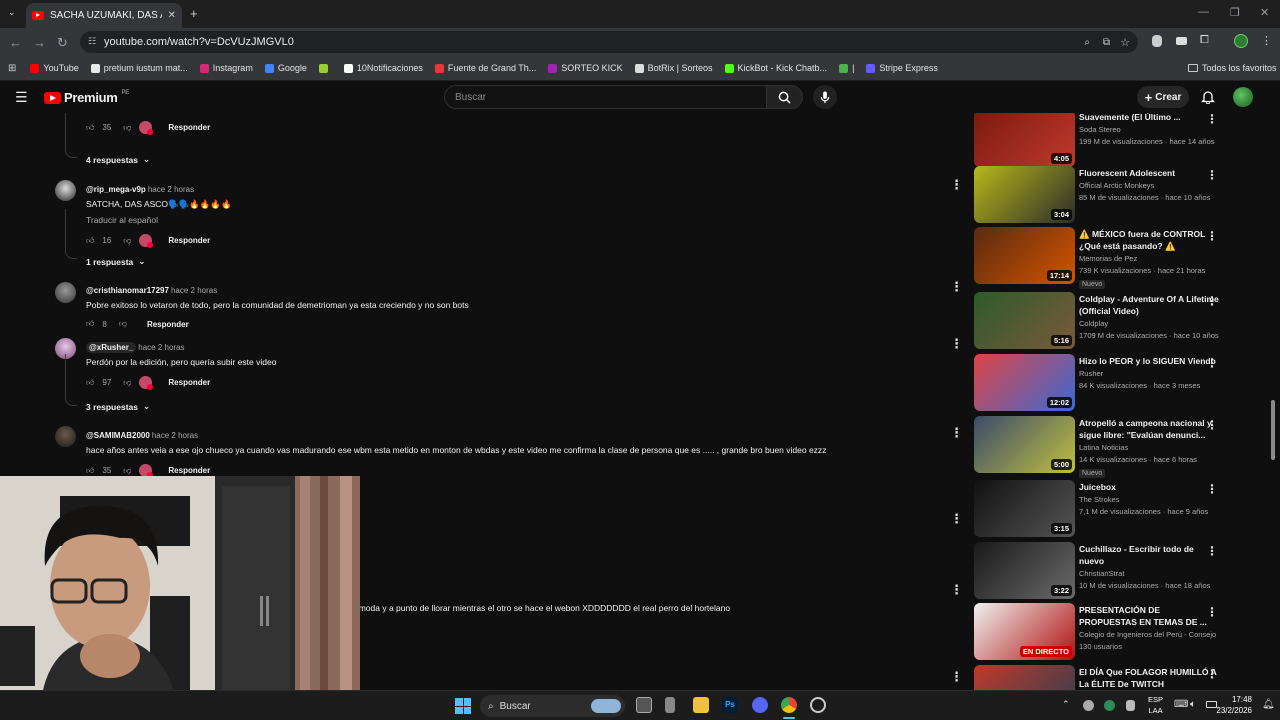 This screenshot has width=1280, height=720. What do you see at coordinates (609, 42) in the screenshot?
I see `url-field: ☷ youtube.com/watch?v=DcVUzJMGVL0 ⌕ ⧉ ☆` at bounding box center [609, 42].